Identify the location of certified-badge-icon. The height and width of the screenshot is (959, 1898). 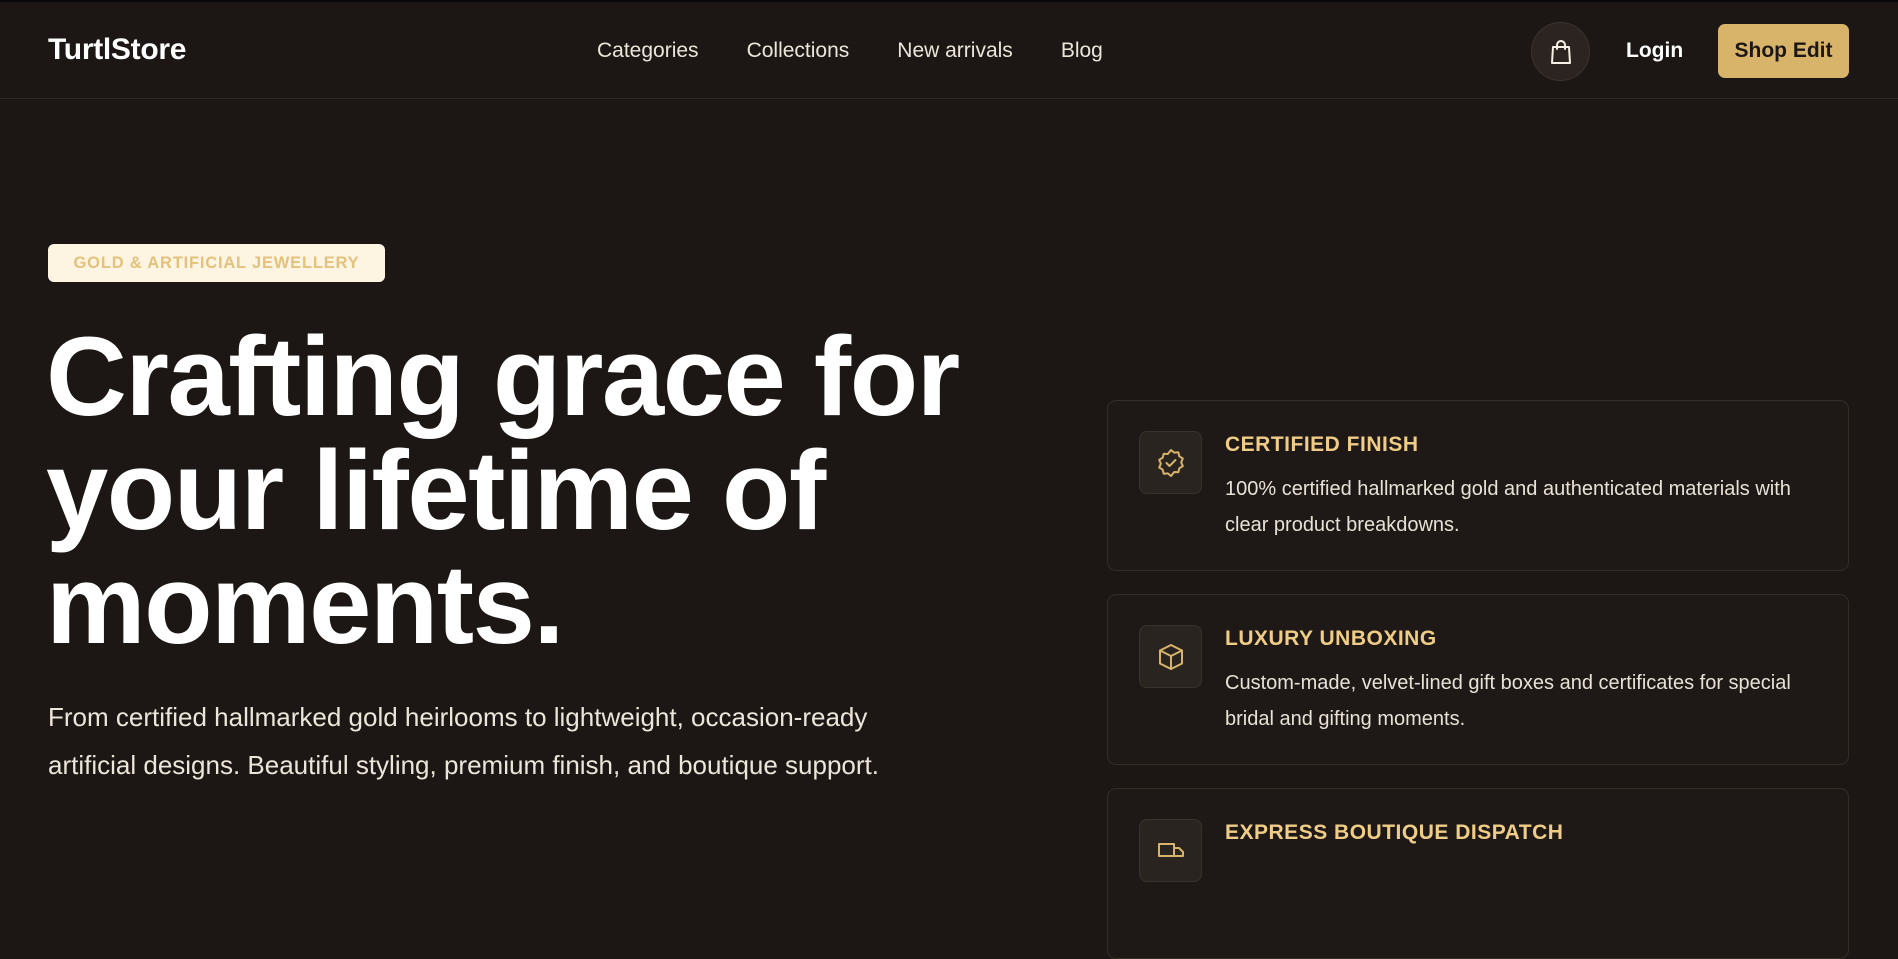
(1170, 462).